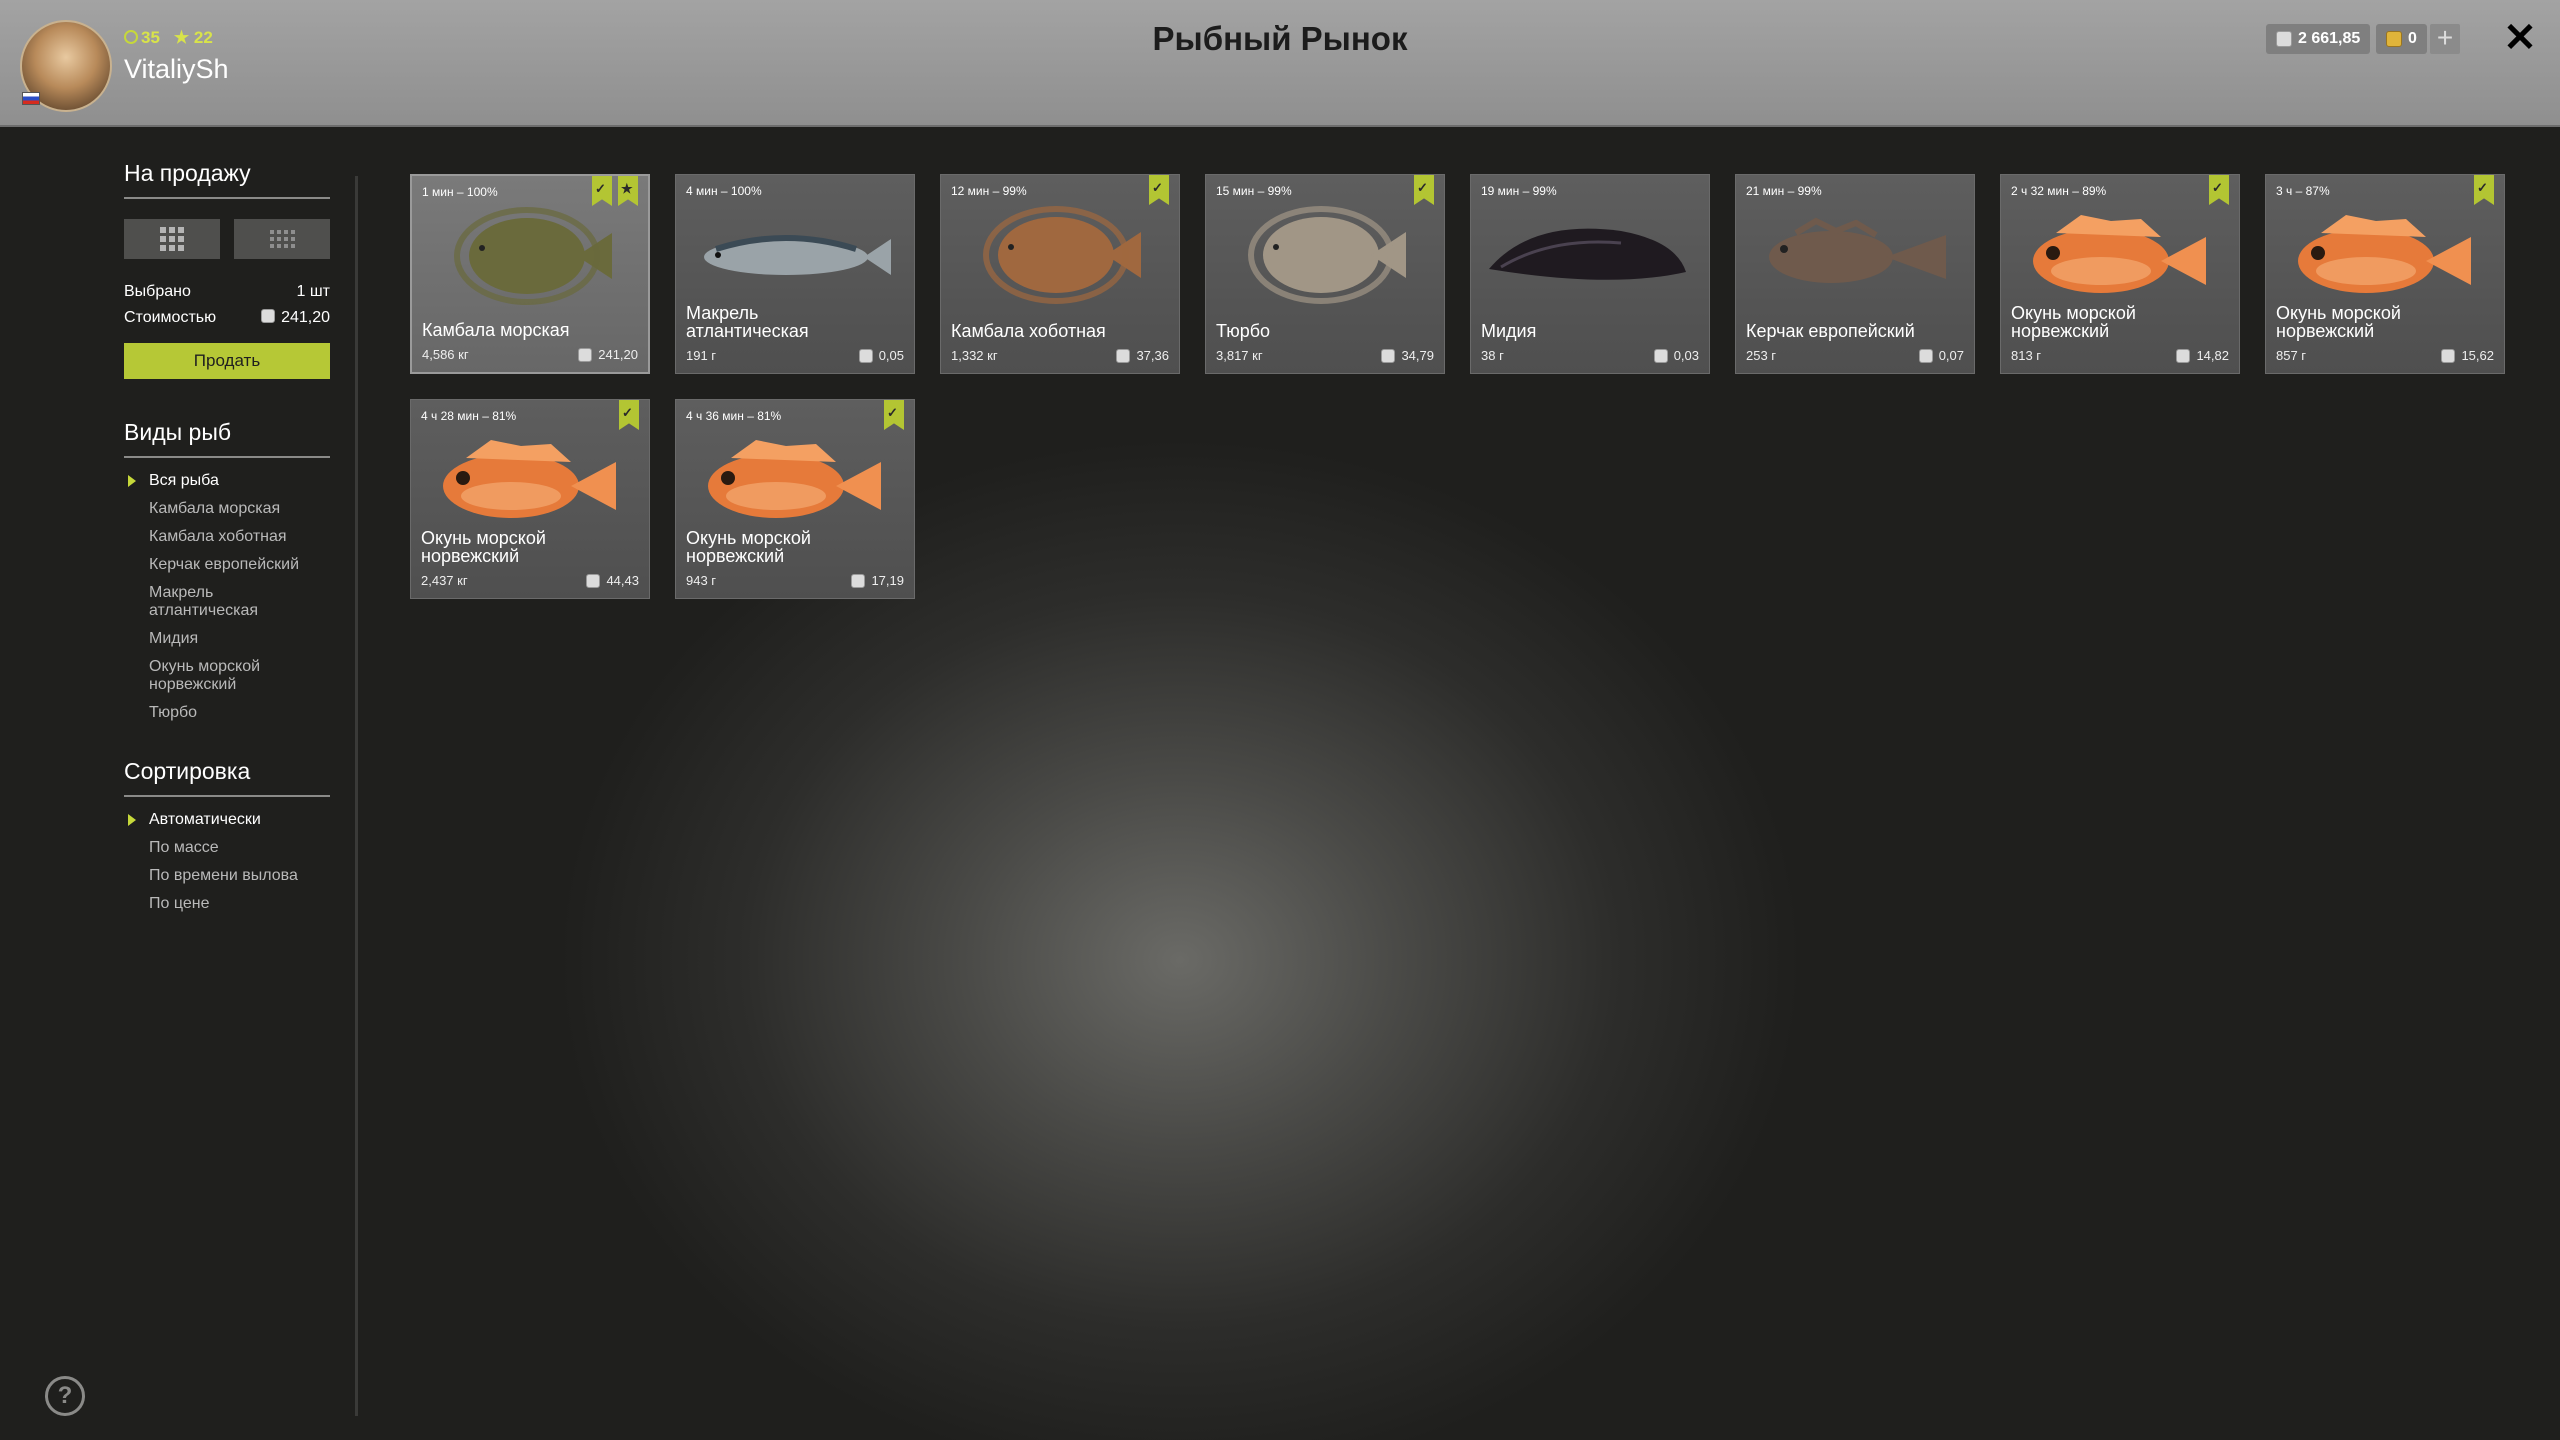  I want to click on help-icon: ?, so click(65, 1396).